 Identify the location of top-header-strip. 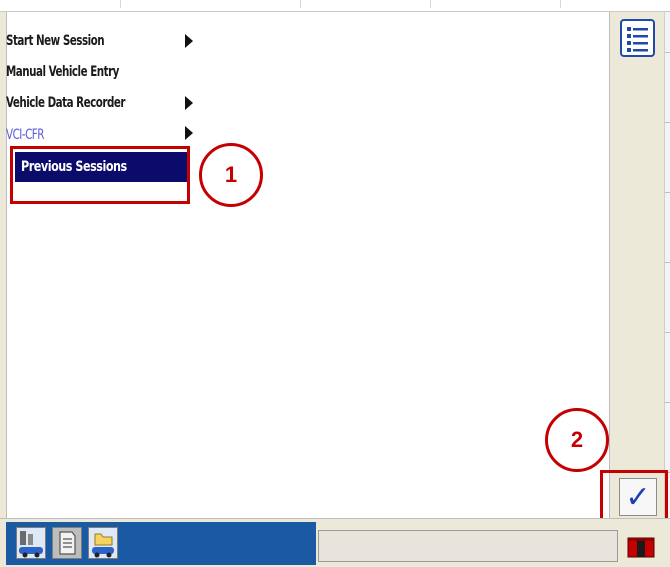
(335, 6).